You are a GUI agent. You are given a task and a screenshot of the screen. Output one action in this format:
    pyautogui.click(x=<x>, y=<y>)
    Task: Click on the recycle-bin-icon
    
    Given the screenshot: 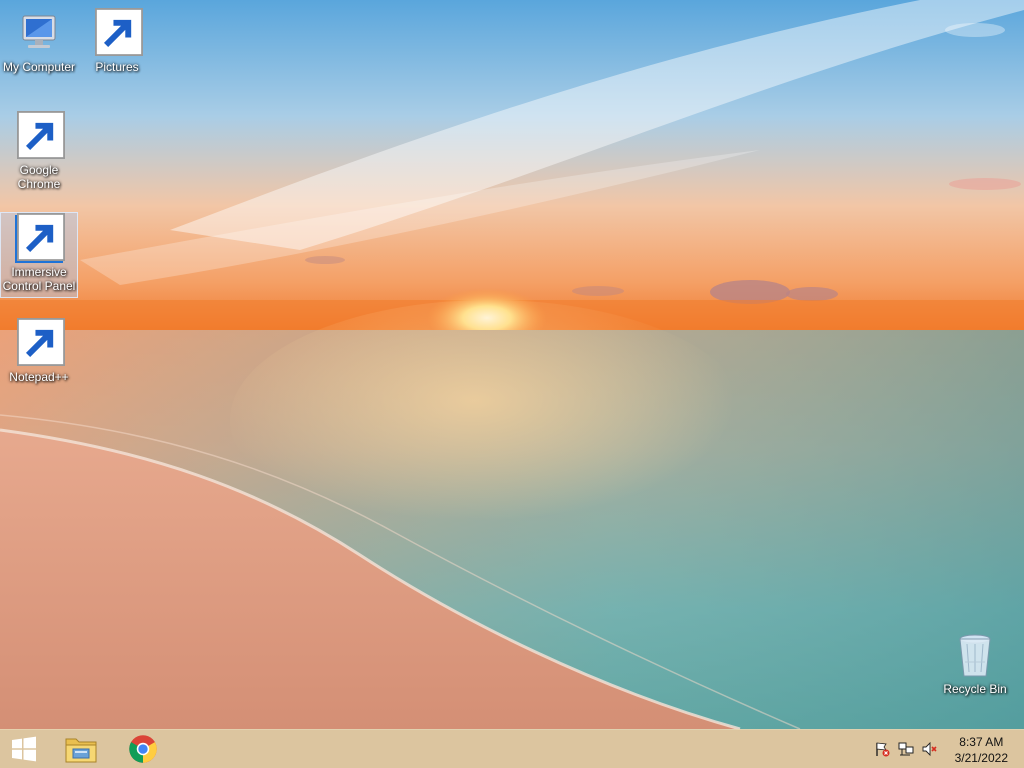 What is the action you would take?
    pyautogui.click(x=975, y=656)
    